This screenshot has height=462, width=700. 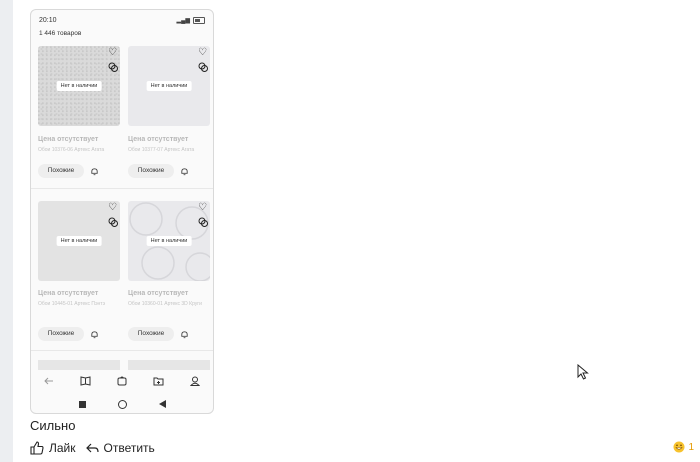 I want to click on reply-arrow-icon, so click(x=92, y=448).